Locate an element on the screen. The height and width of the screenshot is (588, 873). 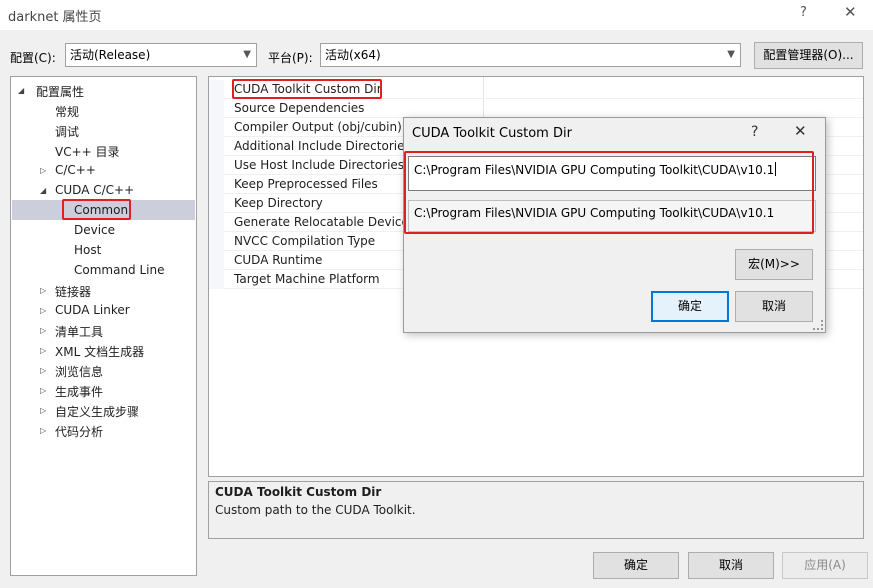
cancel-button: 取消 is located at coordinates (731, 565).